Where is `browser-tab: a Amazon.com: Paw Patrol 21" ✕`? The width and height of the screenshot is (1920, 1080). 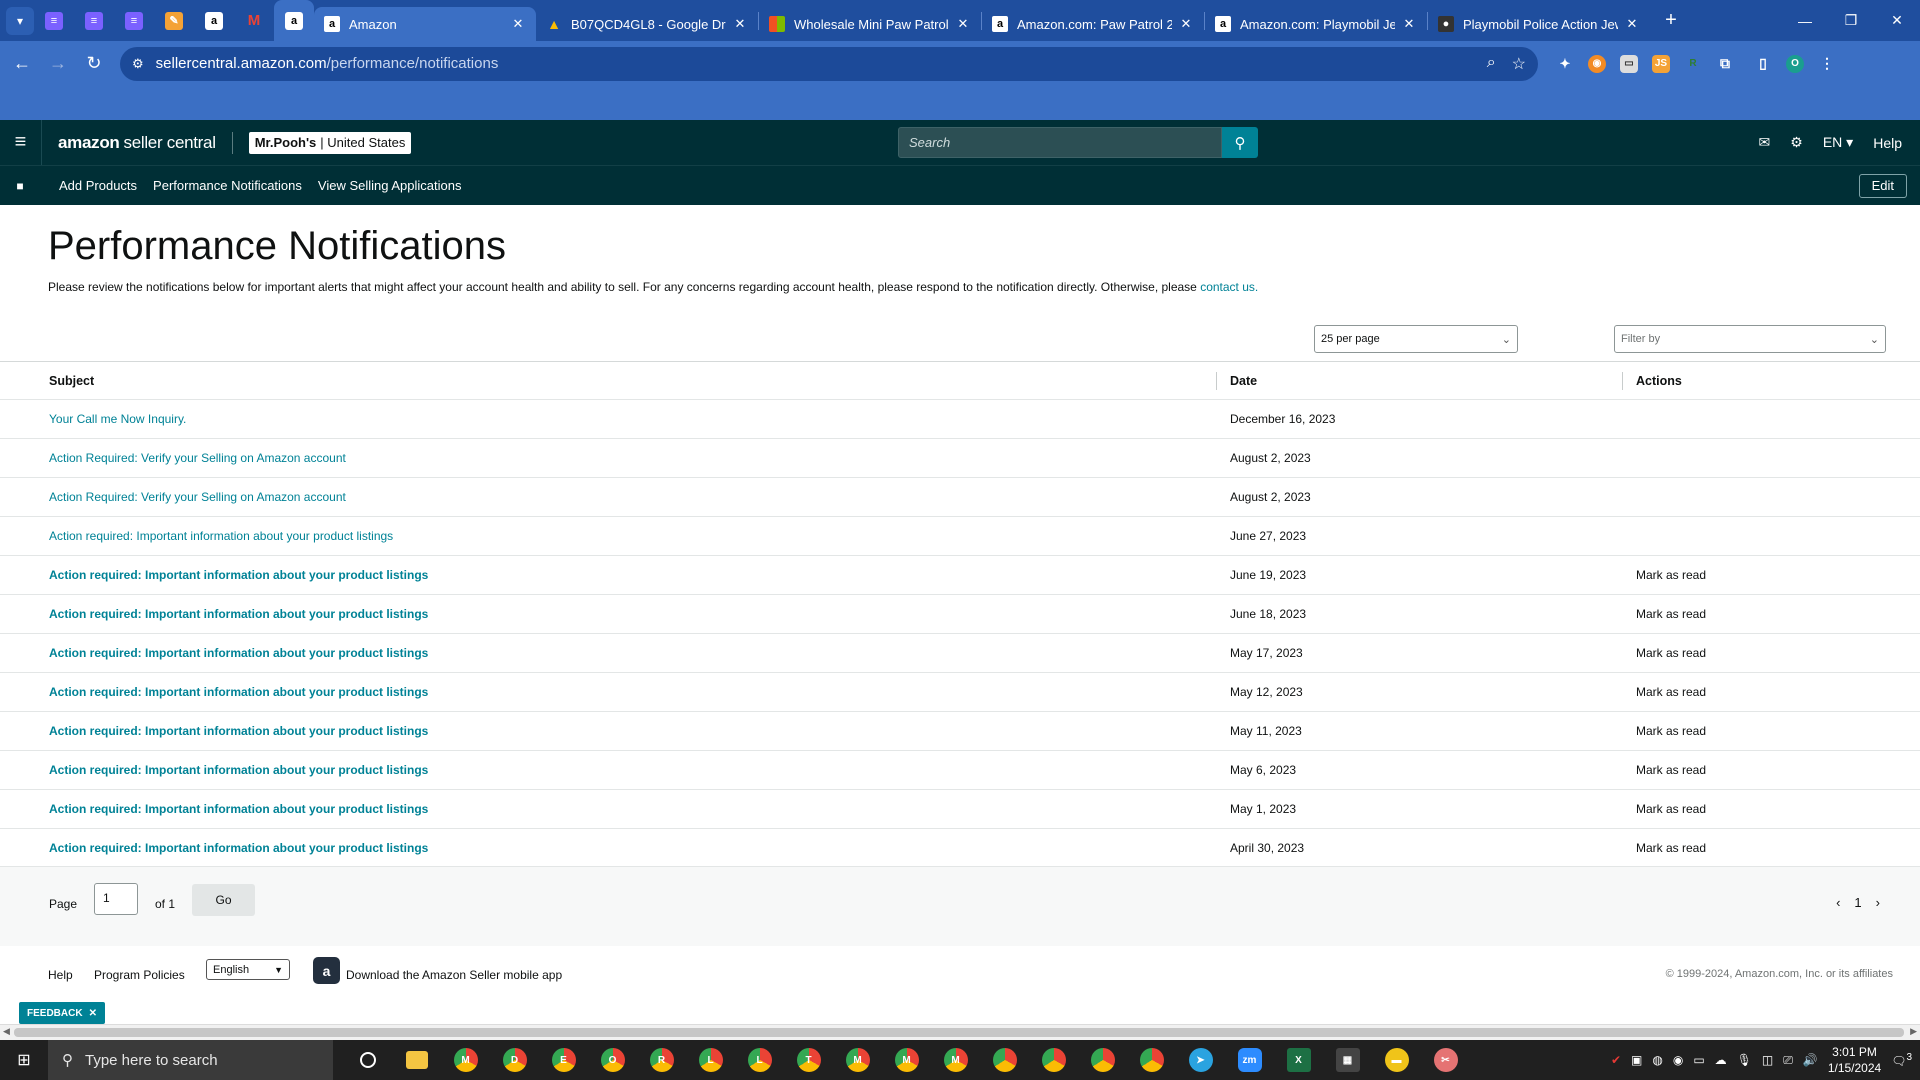 browser-tab: a Amazon.com: Paw Patrol 21" ✕ is located at coordinates (1093, 24).